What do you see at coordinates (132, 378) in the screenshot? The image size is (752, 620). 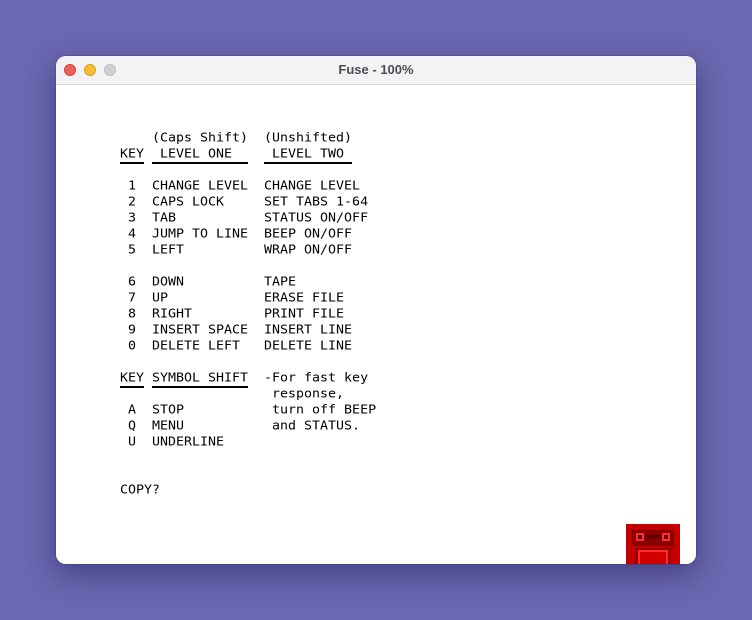 I see `symbol-key-heading: KEY` at bounding box center [132, 378].